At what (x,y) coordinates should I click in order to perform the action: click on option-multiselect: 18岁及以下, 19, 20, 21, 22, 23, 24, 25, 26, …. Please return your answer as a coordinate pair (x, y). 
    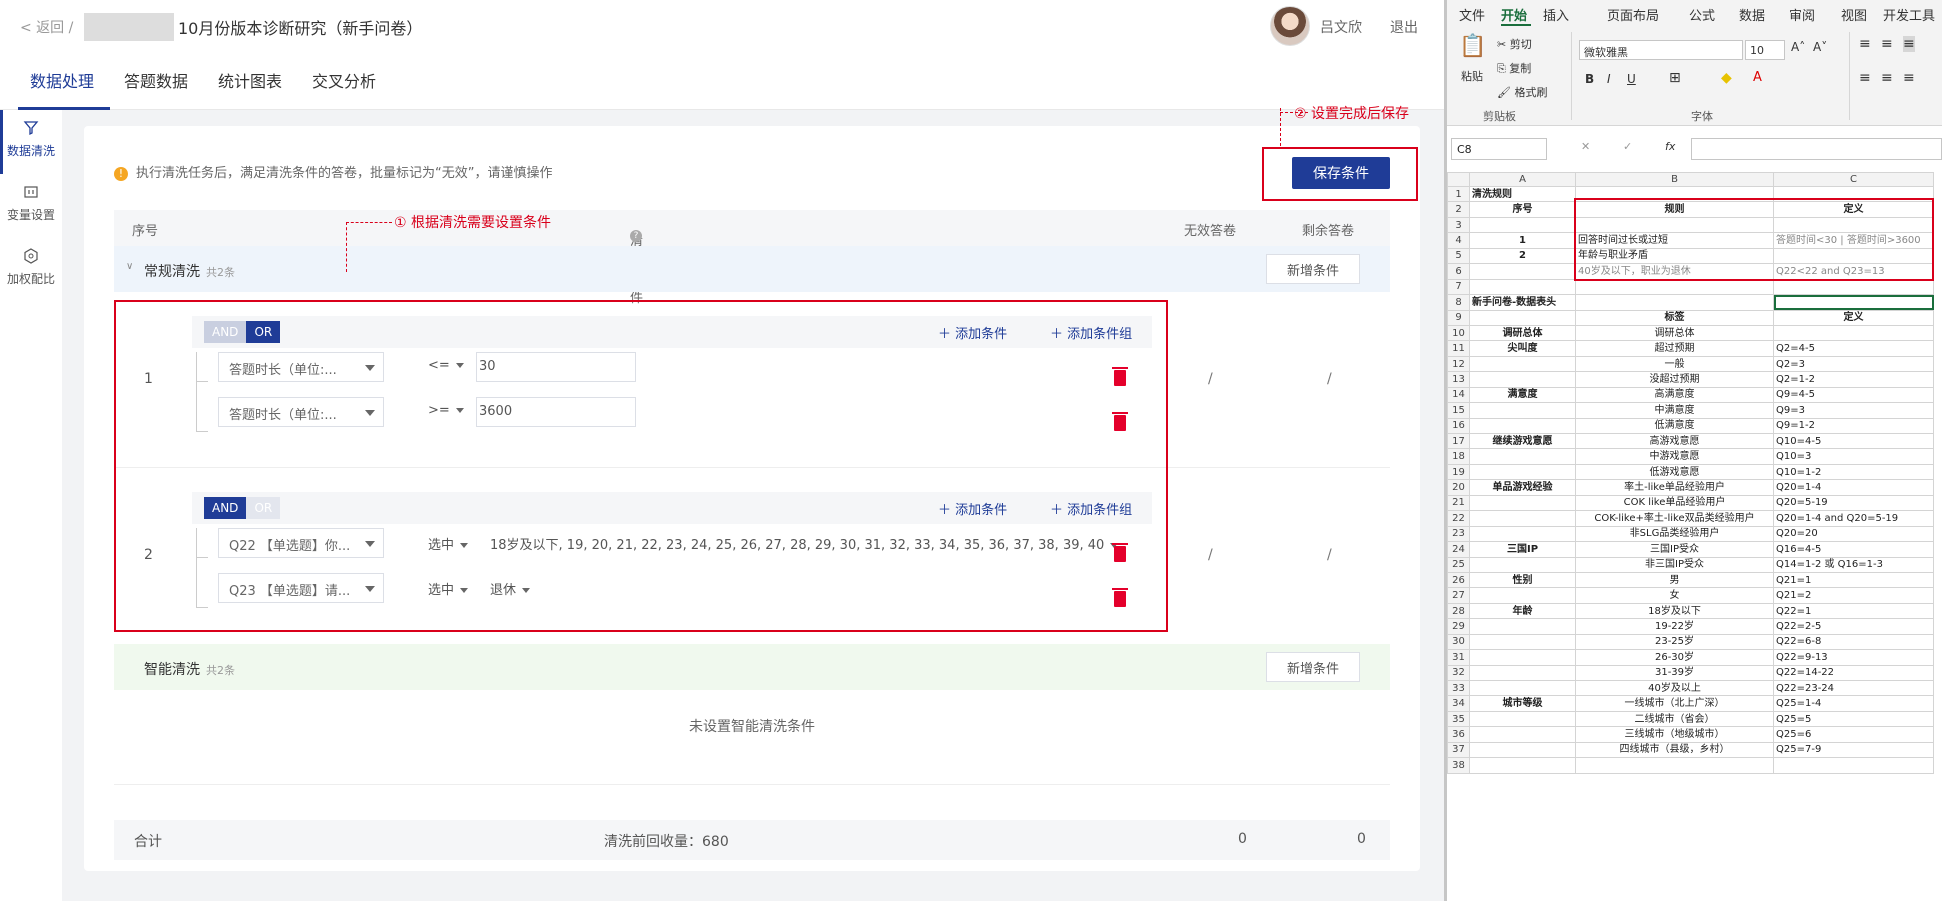
    Looking at the image, I should click on (804, 543).